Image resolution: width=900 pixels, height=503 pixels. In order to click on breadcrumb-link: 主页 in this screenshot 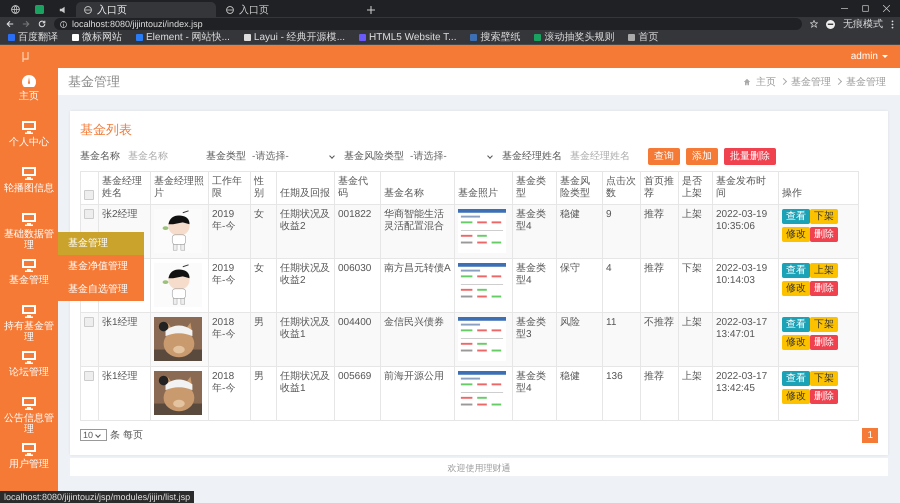, I will do `click(766, 81)`.